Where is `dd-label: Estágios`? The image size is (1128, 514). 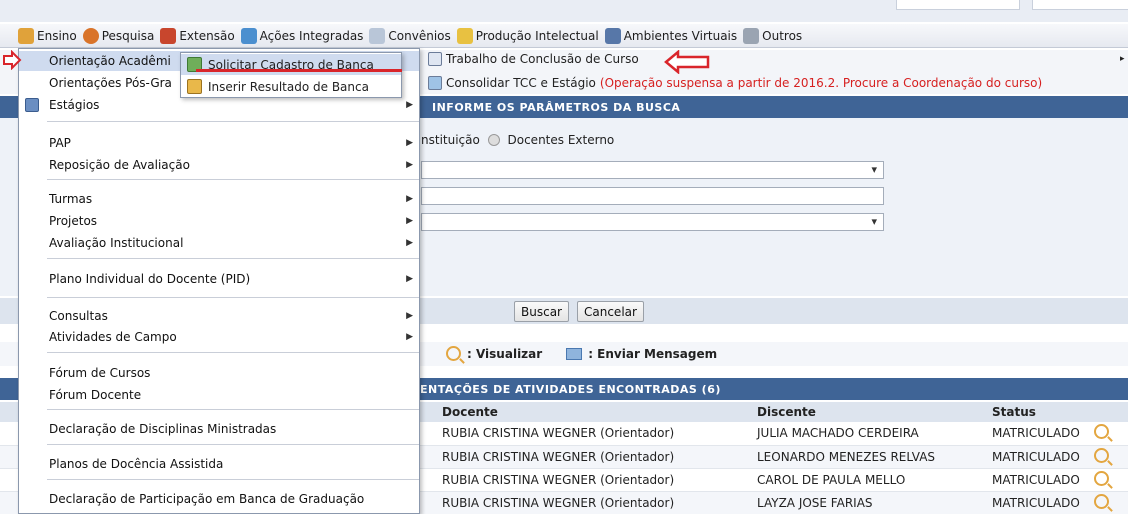
dd-label: Estágios is located at coordinates (74, 105).